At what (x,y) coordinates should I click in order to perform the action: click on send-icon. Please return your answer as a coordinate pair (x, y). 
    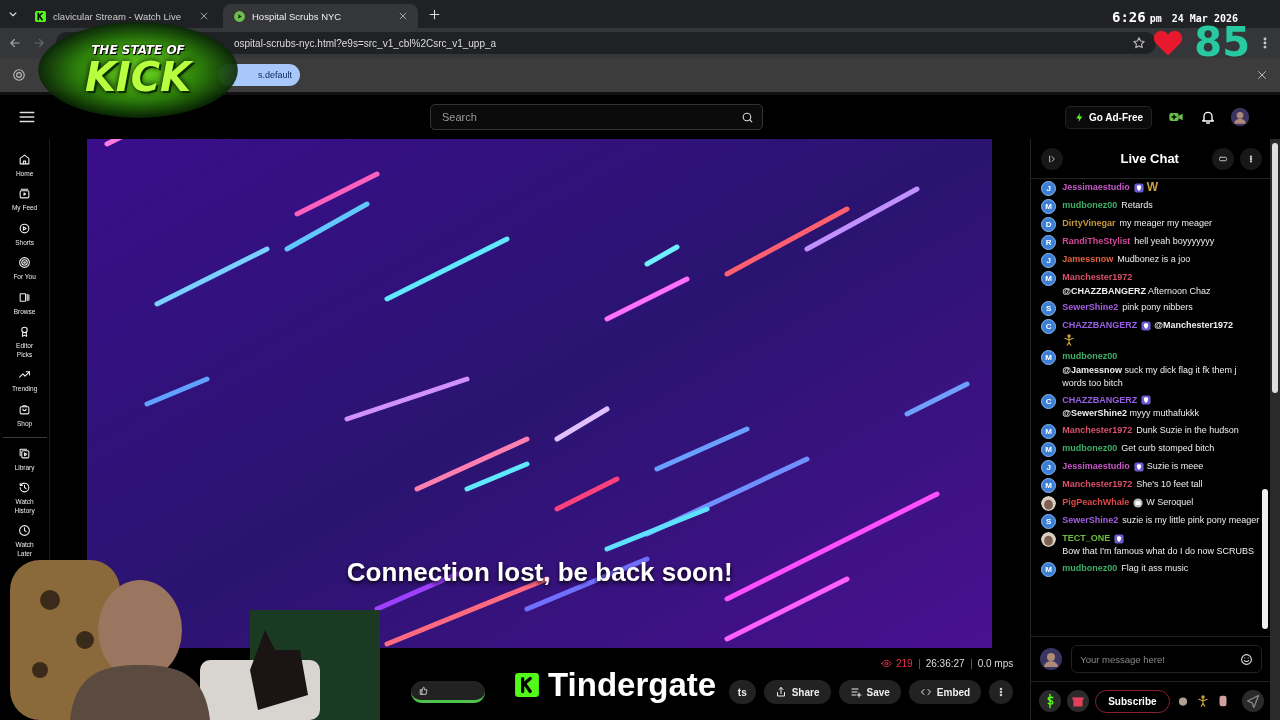
    Looking at the image, I should click on (1252, 701).